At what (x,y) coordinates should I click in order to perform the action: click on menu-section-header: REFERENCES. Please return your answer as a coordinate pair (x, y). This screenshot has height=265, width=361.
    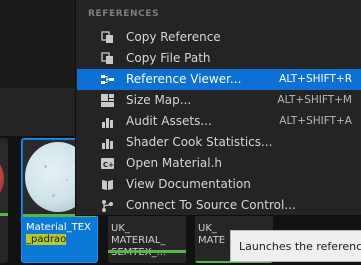
    Looking at the image, I should click on (124, 14).